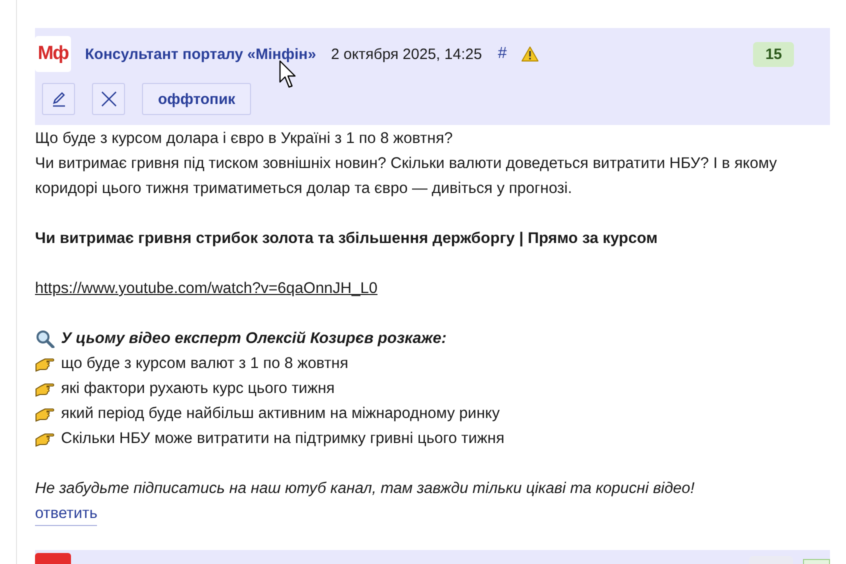 This screenshot has width=846, height=564. Describe the element at coordinates (198, 389) in the screenshot. I see `list-item: які фактори рухають курс цього тижня` at that location.